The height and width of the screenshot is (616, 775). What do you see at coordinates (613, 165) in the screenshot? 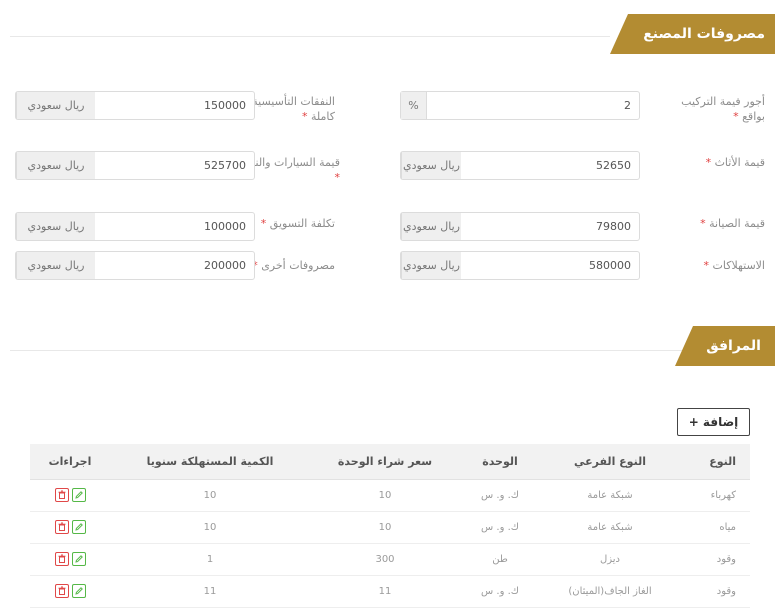
I see `furniture-value: 52650` at bounding box center [613, 165].